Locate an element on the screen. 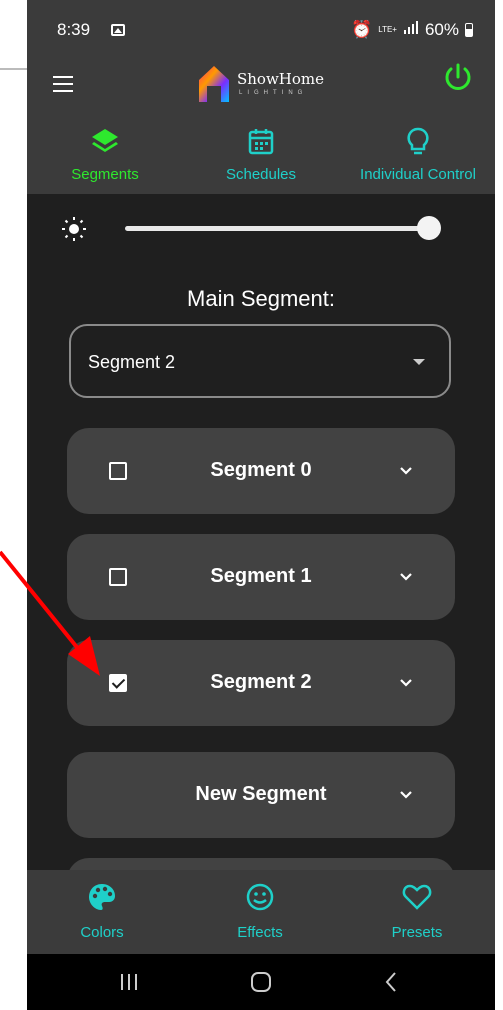 The width and height of the screenshot is (503, 1010). bottom-tab-bar: Colors Effects Presets is located at coordinates (261, 912).